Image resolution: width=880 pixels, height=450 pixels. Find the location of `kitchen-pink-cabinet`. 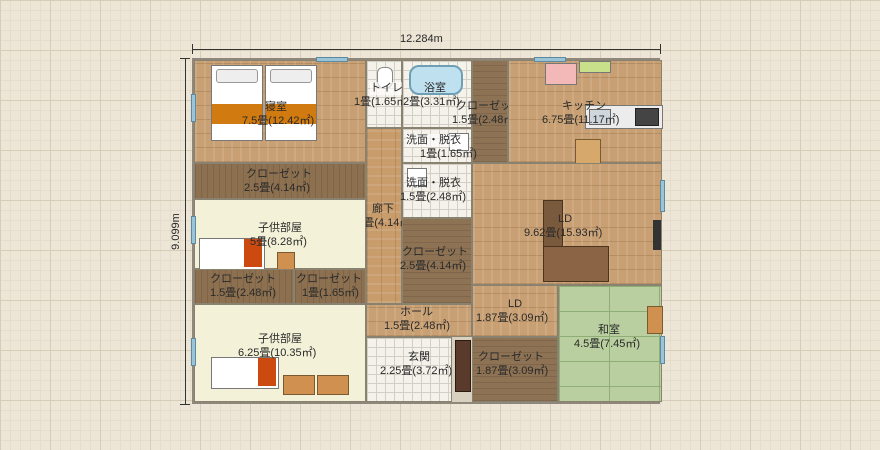

kitchen-pink-cabinet is located at coordinates (561, 74).